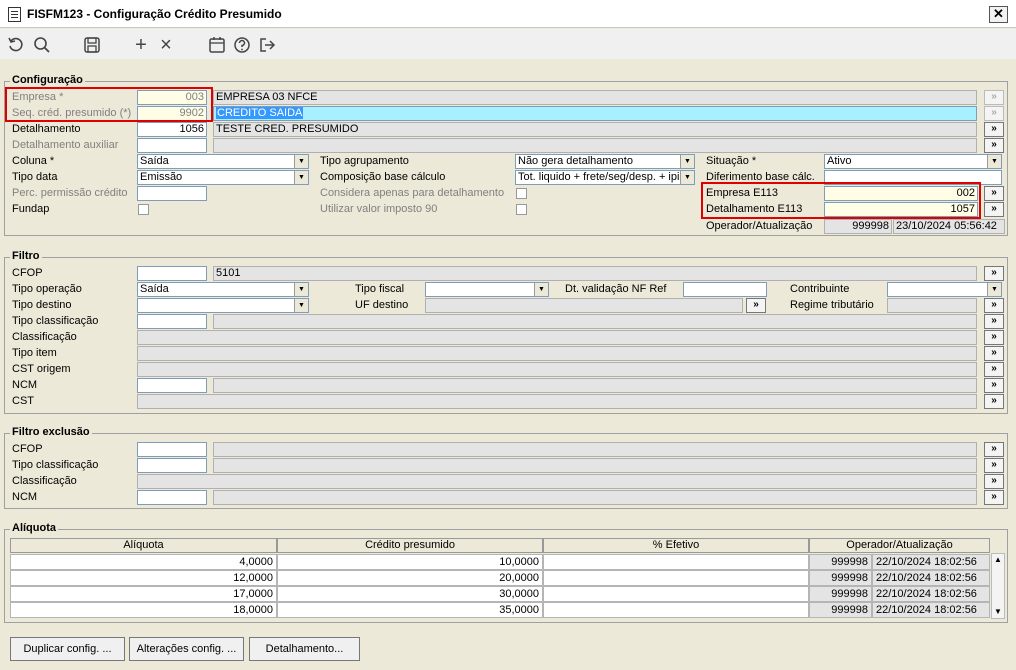 The width and height of the screenshot is (1016, 670). Describe the element at coordinates (521, 209) in the screenshot. I see `utilizar-checkbox` at that location.